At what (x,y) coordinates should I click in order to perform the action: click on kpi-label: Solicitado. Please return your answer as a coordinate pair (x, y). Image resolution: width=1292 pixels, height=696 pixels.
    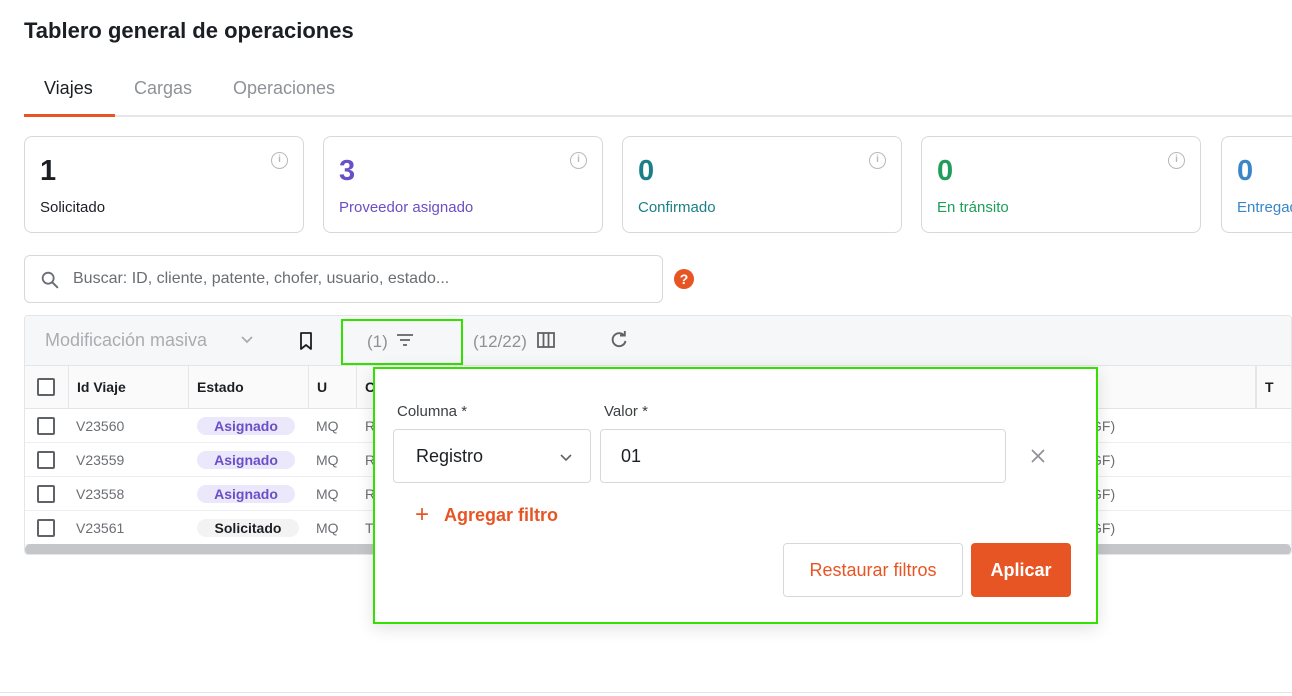
    Looking at the image, I should click on (73, 207).